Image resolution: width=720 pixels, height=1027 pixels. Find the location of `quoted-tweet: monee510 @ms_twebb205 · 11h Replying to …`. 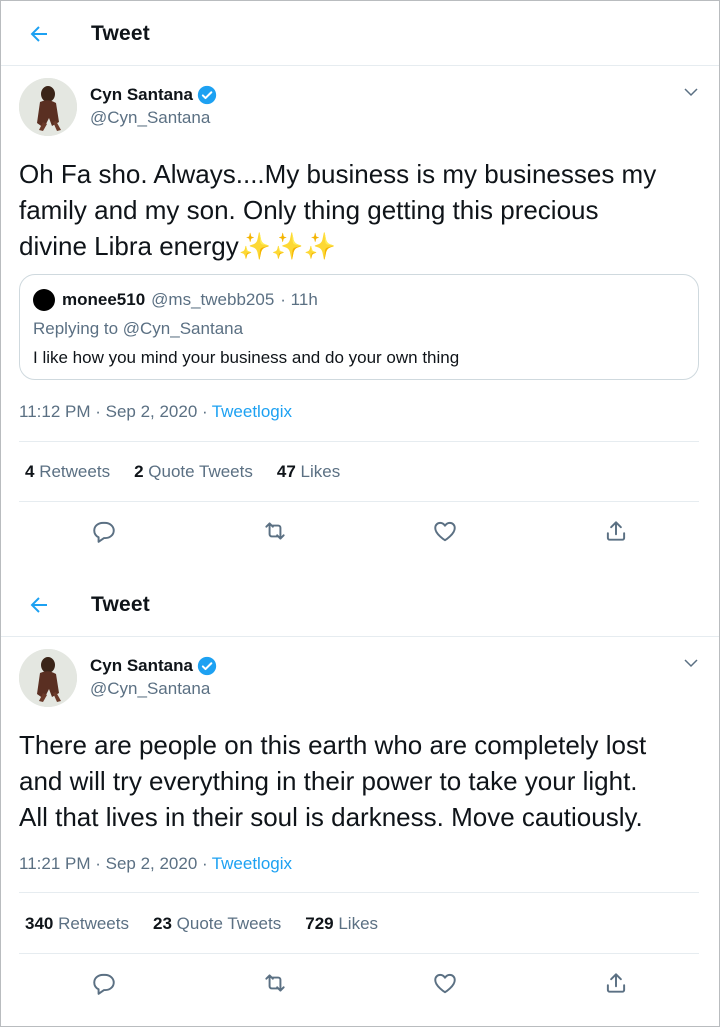

quoted-tweet: monee510 @ms_twebb205 · 11h Replying to … is located at coordinates (359, 327).